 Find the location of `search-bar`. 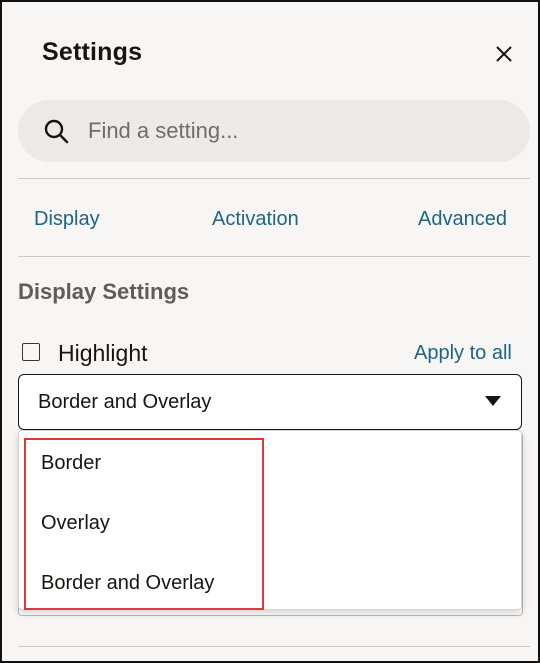

search-bar is located at coordinates (274, 131).